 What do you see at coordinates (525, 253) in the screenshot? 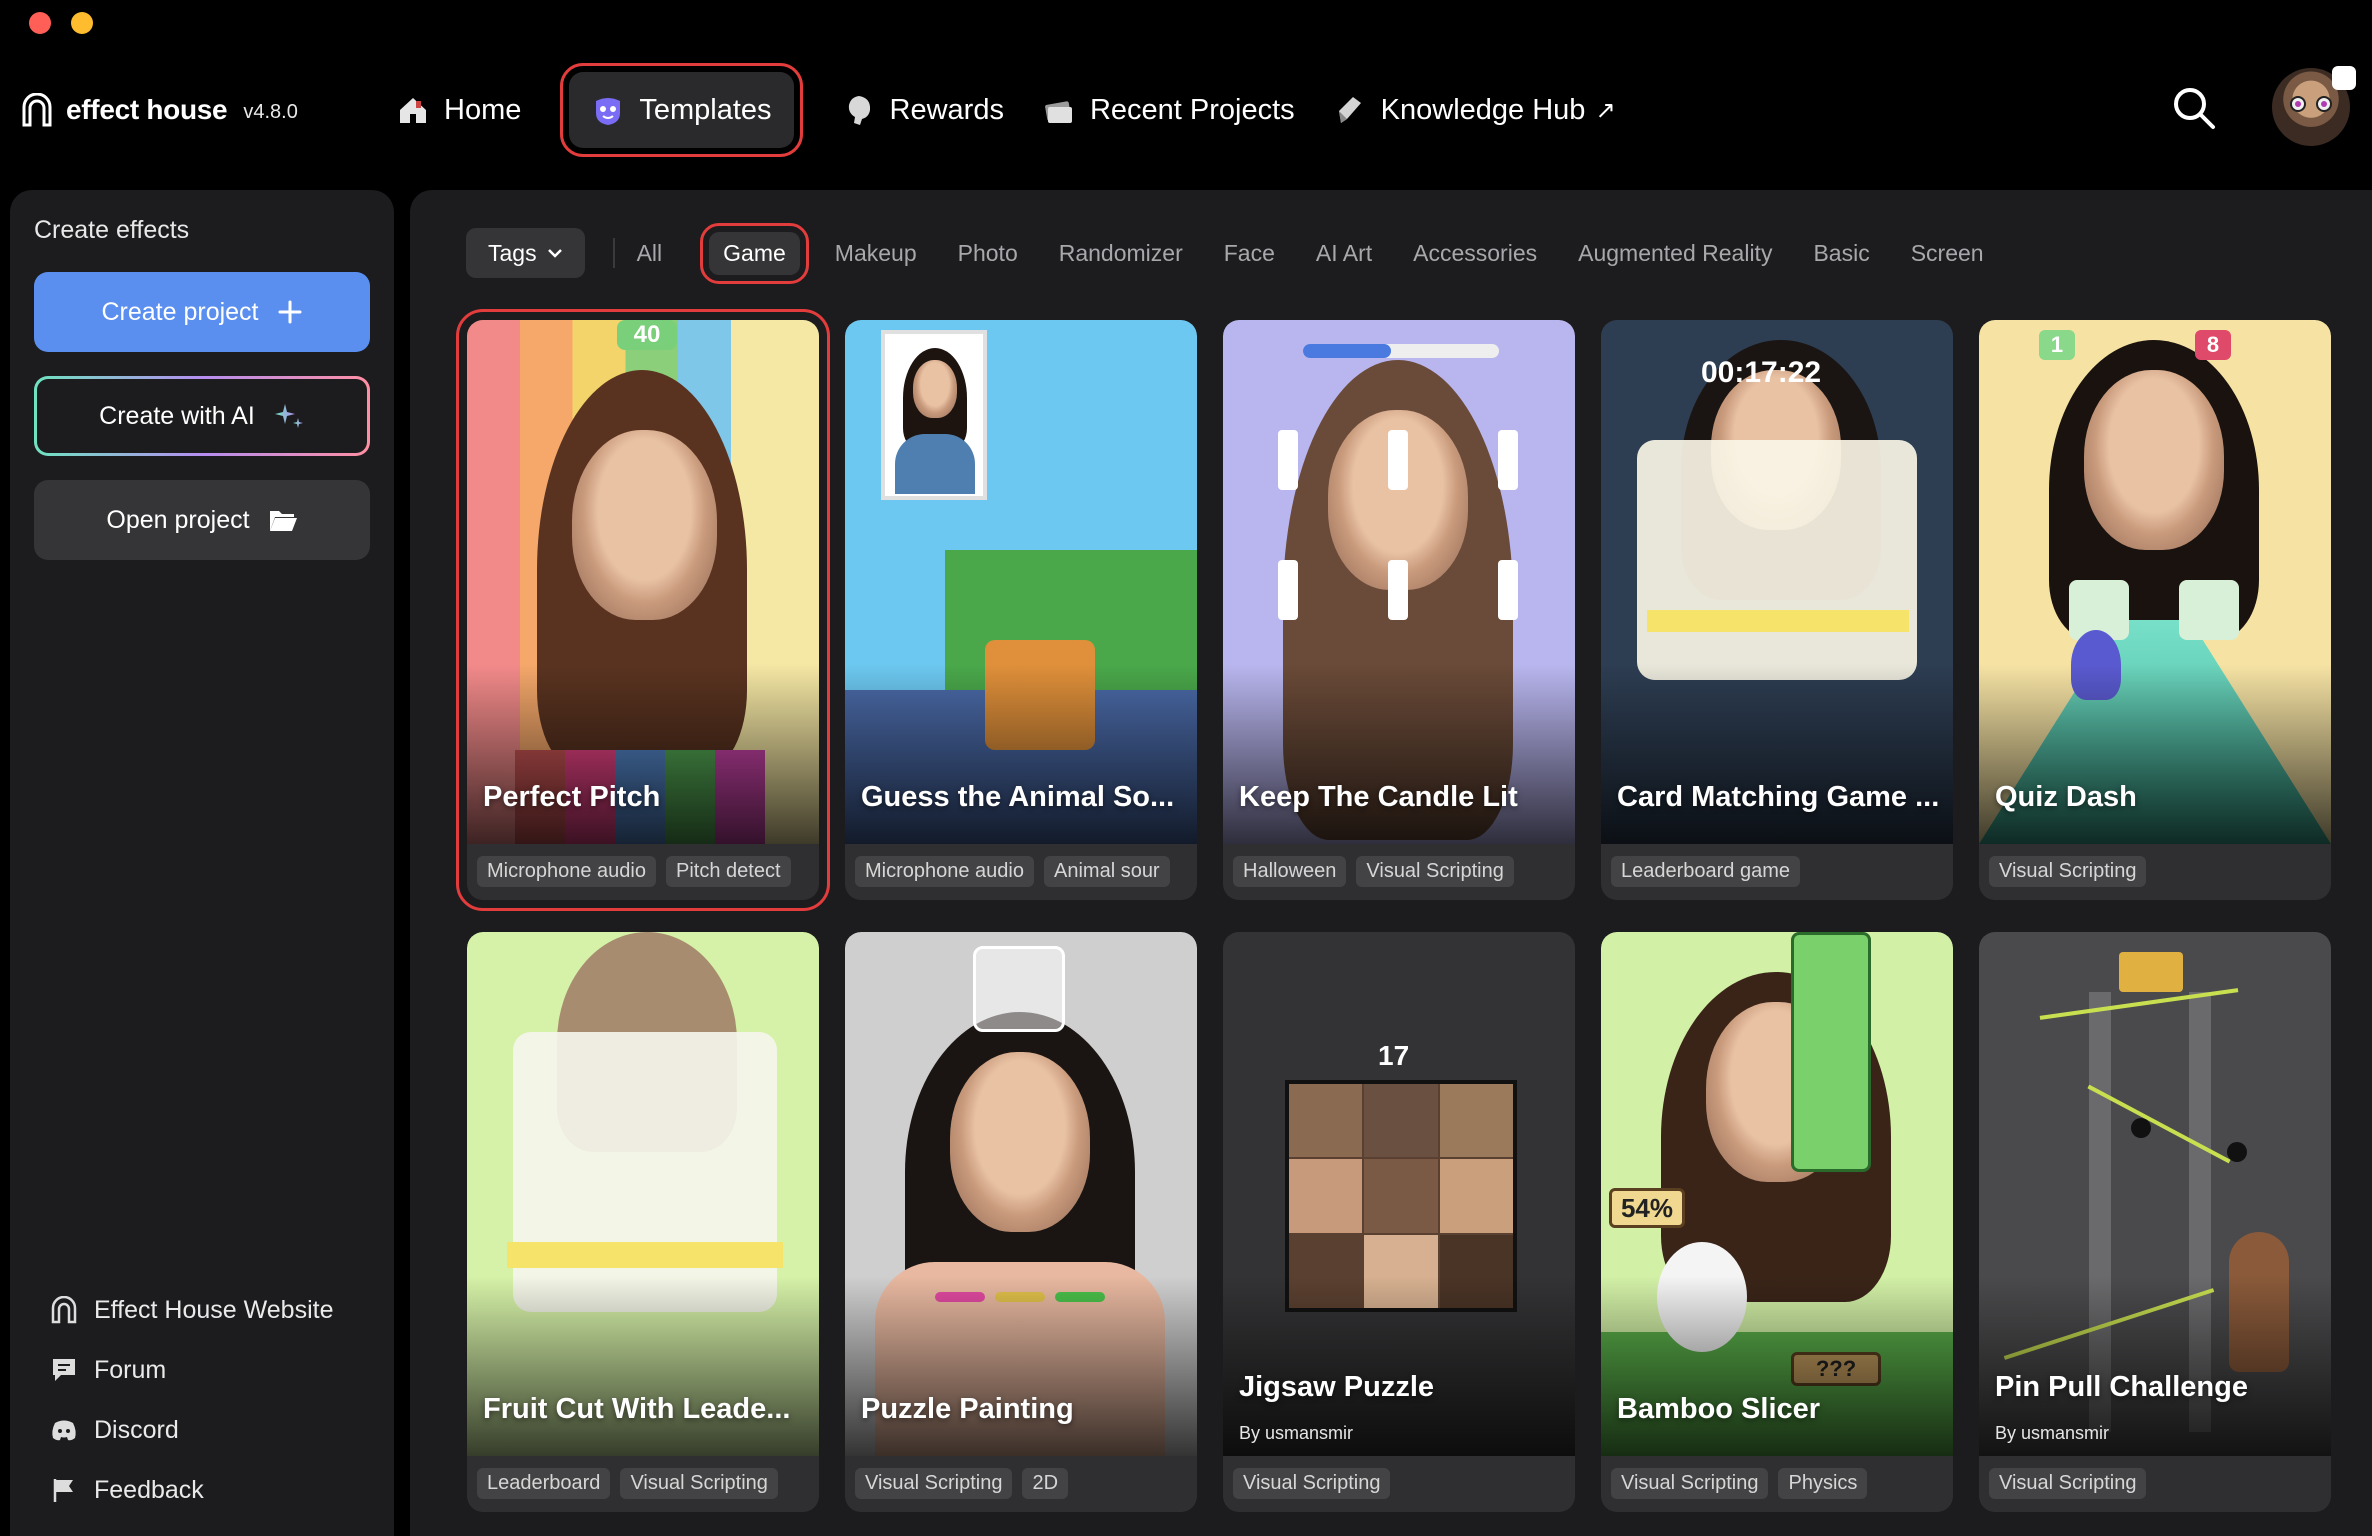
I see `tags-dropdown: Tags` at bounding box center [525, 253].